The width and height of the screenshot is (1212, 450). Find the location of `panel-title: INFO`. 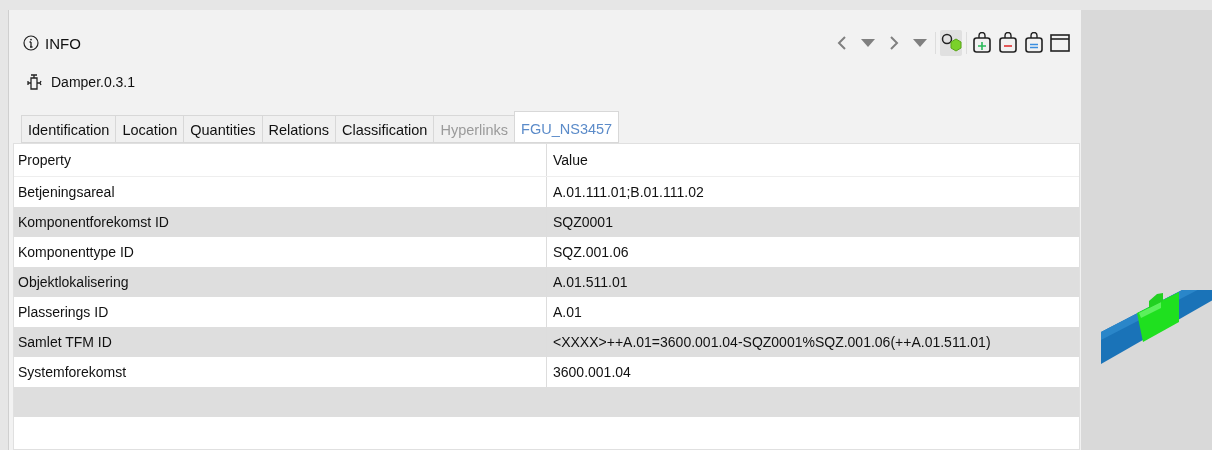

panel-title: INFO is located at coordinates (63, 43).